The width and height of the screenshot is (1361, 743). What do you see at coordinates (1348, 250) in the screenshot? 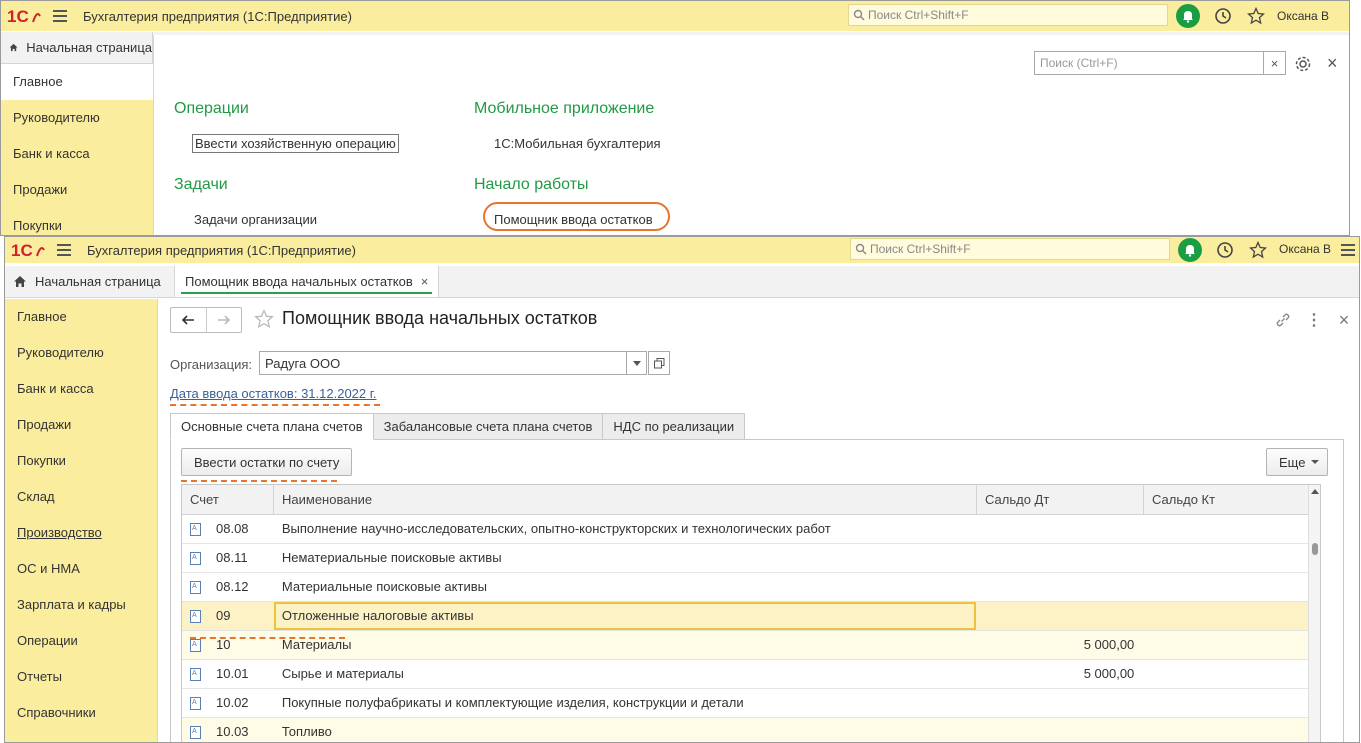
I see `more-menu-icon` at bounding box center [1348, 250].